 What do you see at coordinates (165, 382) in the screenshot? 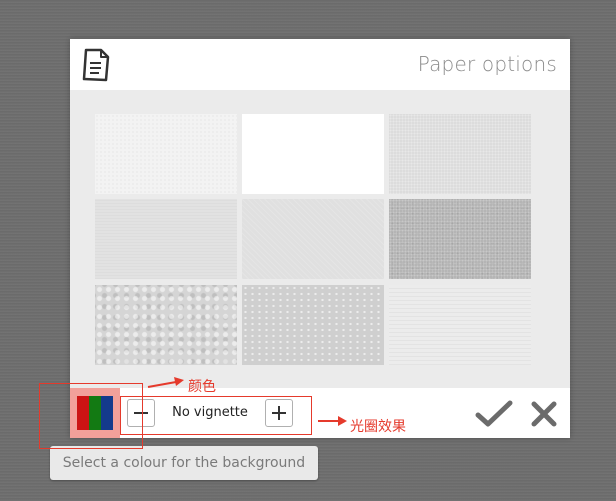
I see `annotation-arrow-colour` at bounding box center [165, 382].